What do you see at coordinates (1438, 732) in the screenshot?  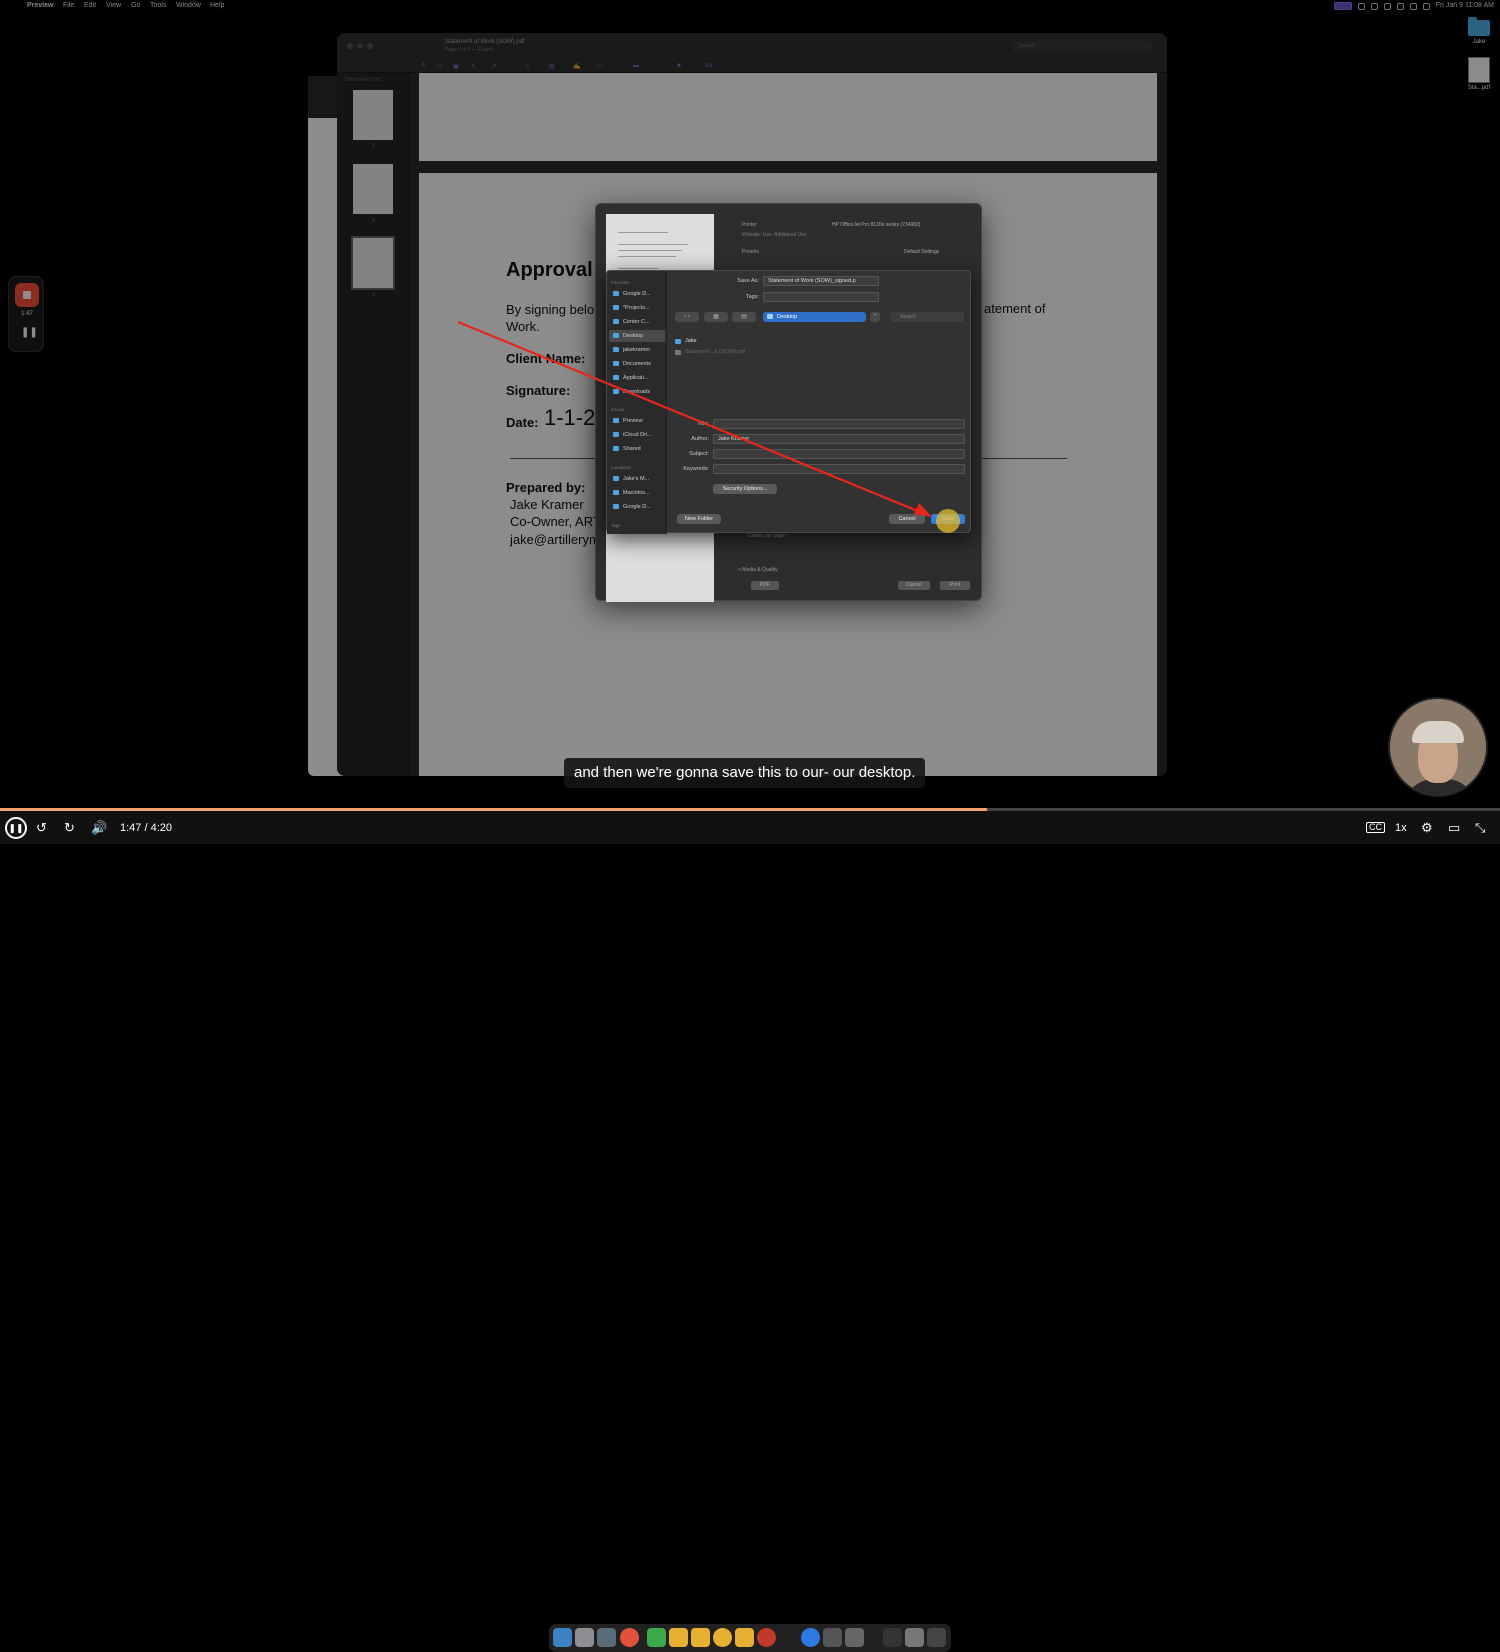 I see `presenter-cap` at bounding box center [1438, 732].